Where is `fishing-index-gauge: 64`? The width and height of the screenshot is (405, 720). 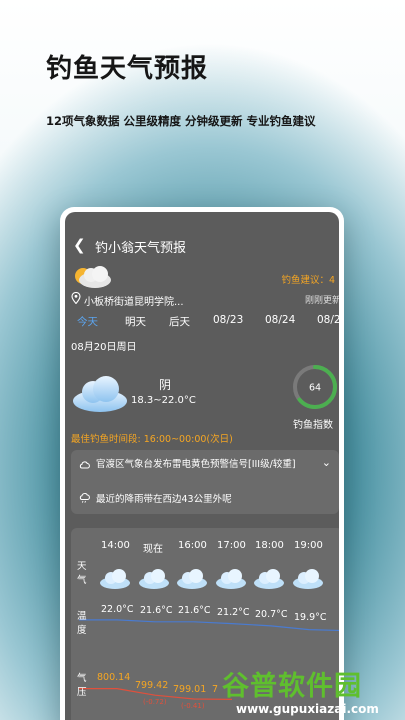 fishing-index-gauge: 64 is located at coordinates (315, 387).